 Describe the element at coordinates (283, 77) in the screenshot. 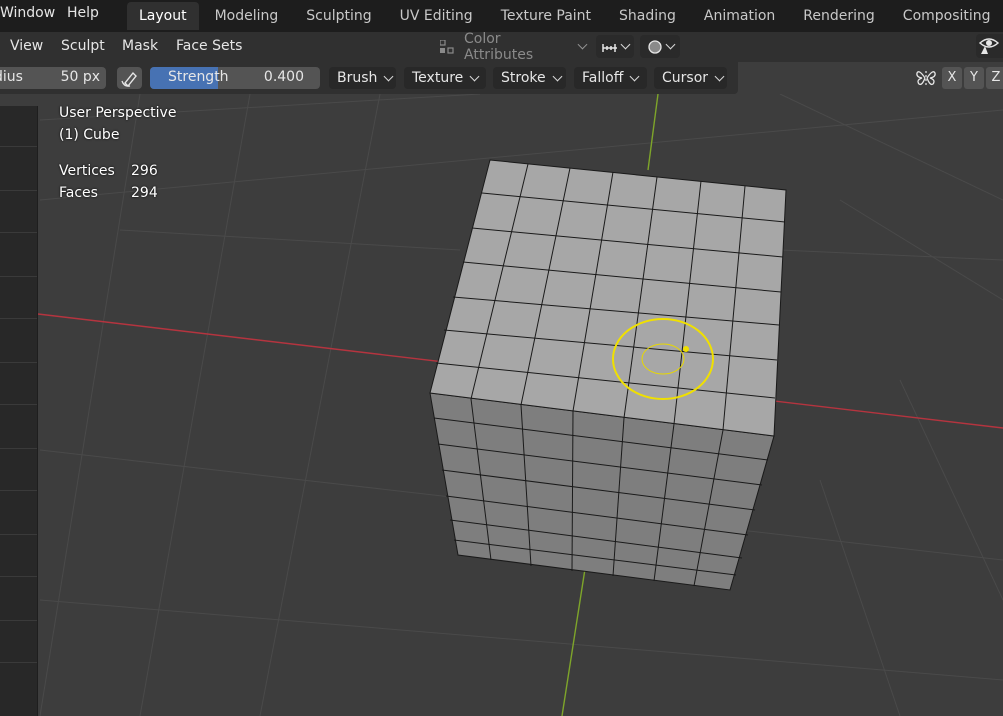

I see `strength-value: 0.400` at that location.